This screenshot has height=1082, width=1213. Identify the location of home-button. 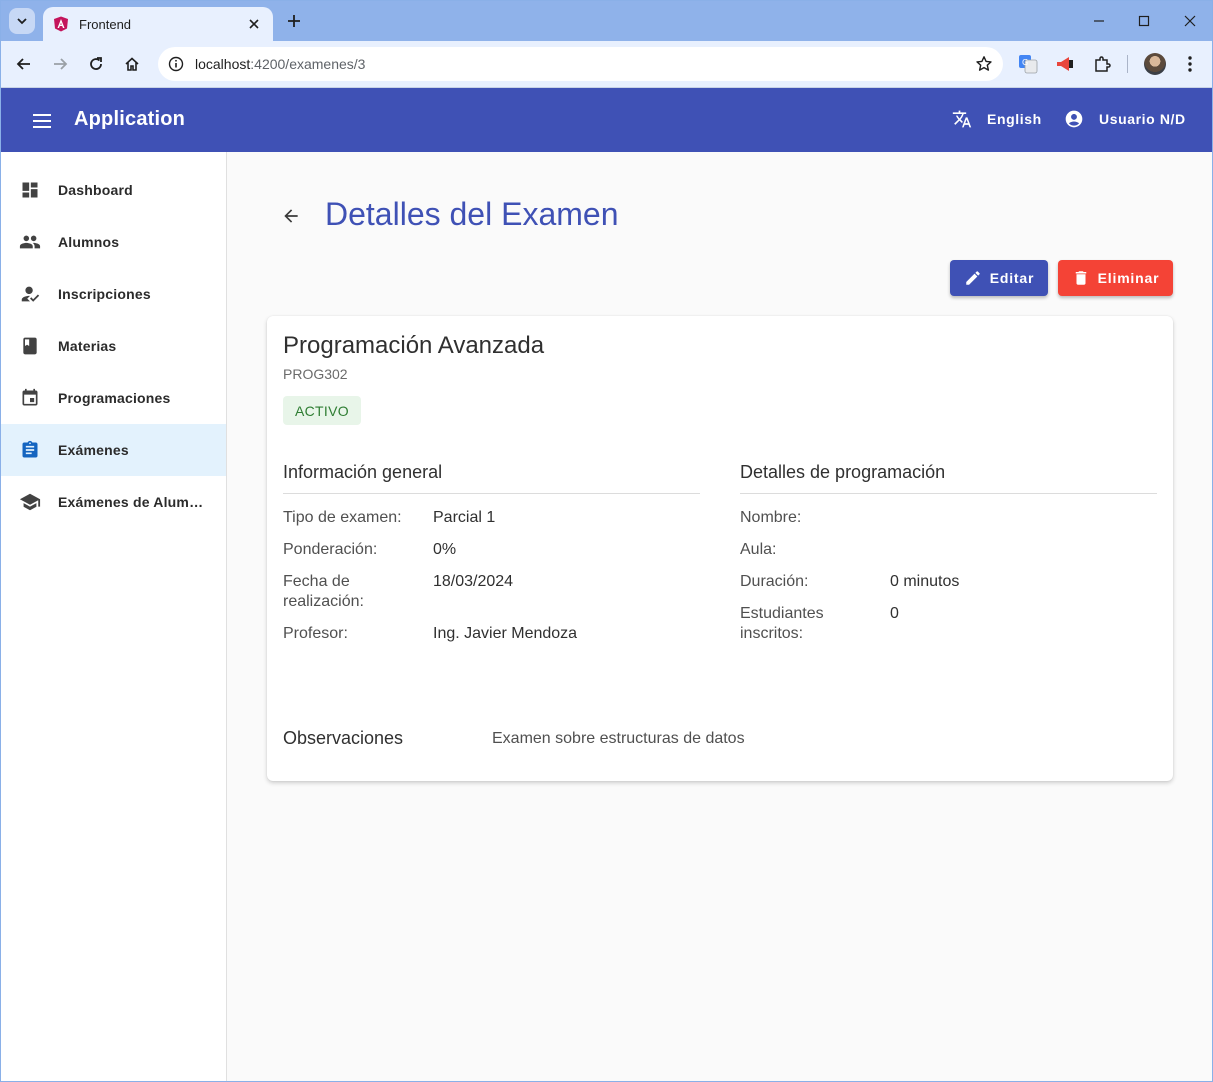
(132, 64).